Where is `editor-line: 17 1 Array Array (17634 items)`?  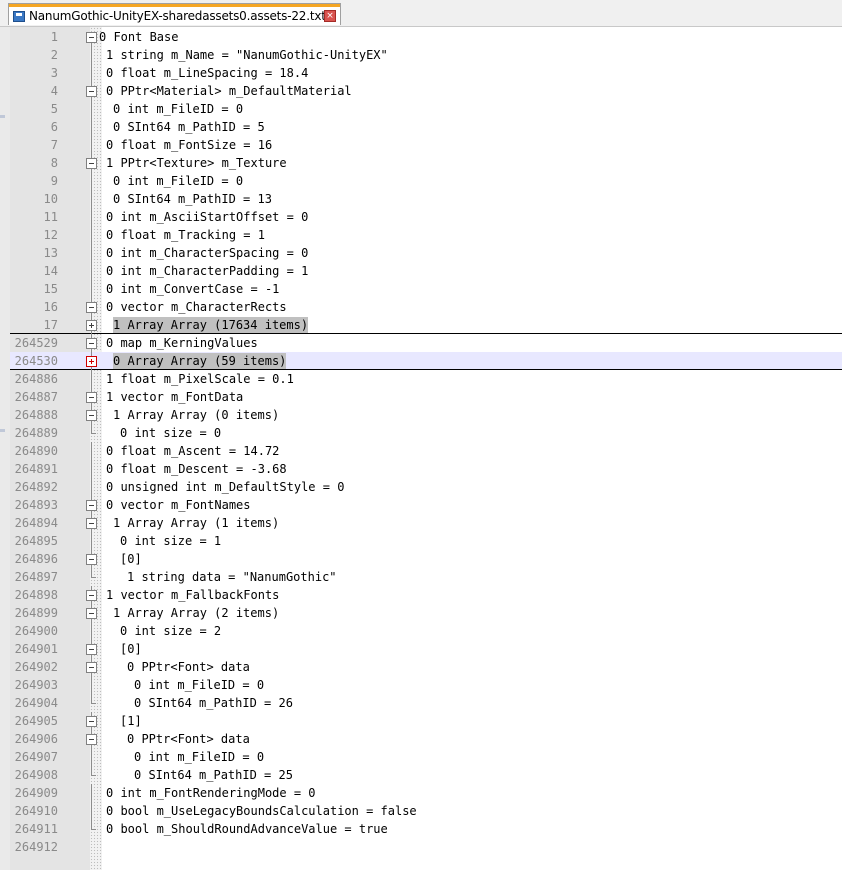
editor-line: 17 1 Array Array (17634 items) is located at coordinates (426, 325).